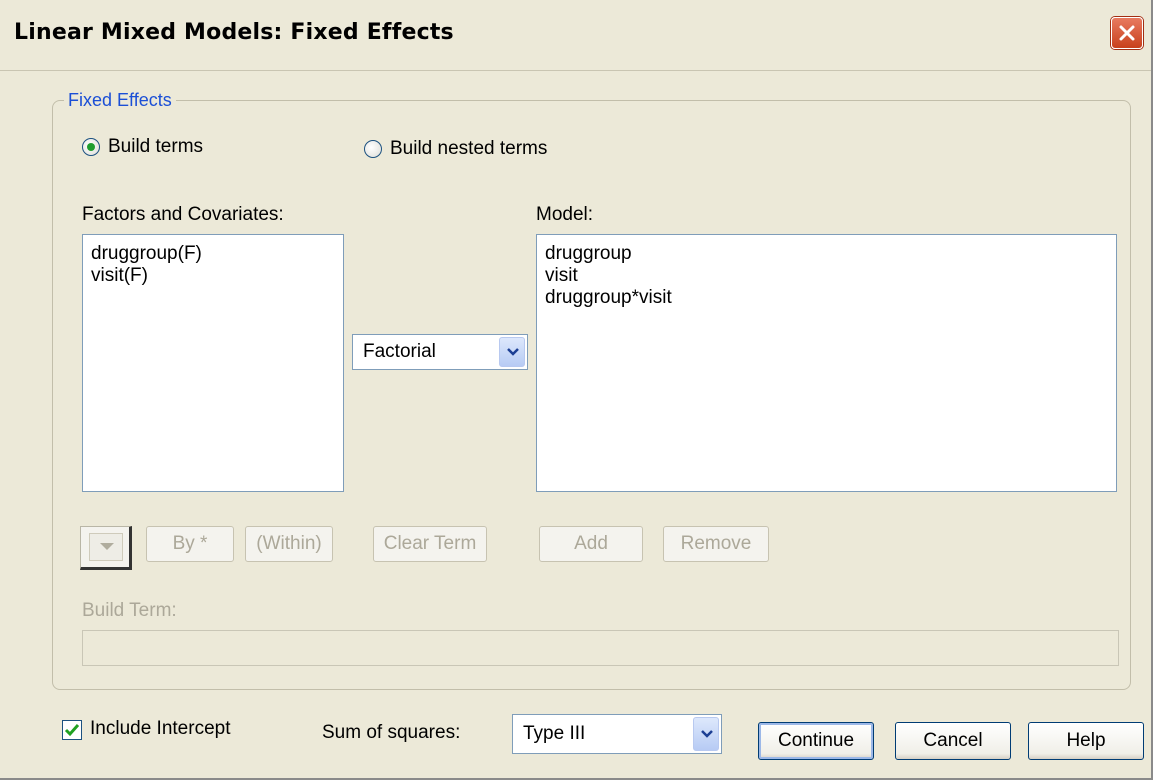 This screenshot has height=780, width=1153. What do you see at coordinates (826, 298) in the screenshot?
I see `list-item: druggroup*visit` at bounding box center [826, 298].